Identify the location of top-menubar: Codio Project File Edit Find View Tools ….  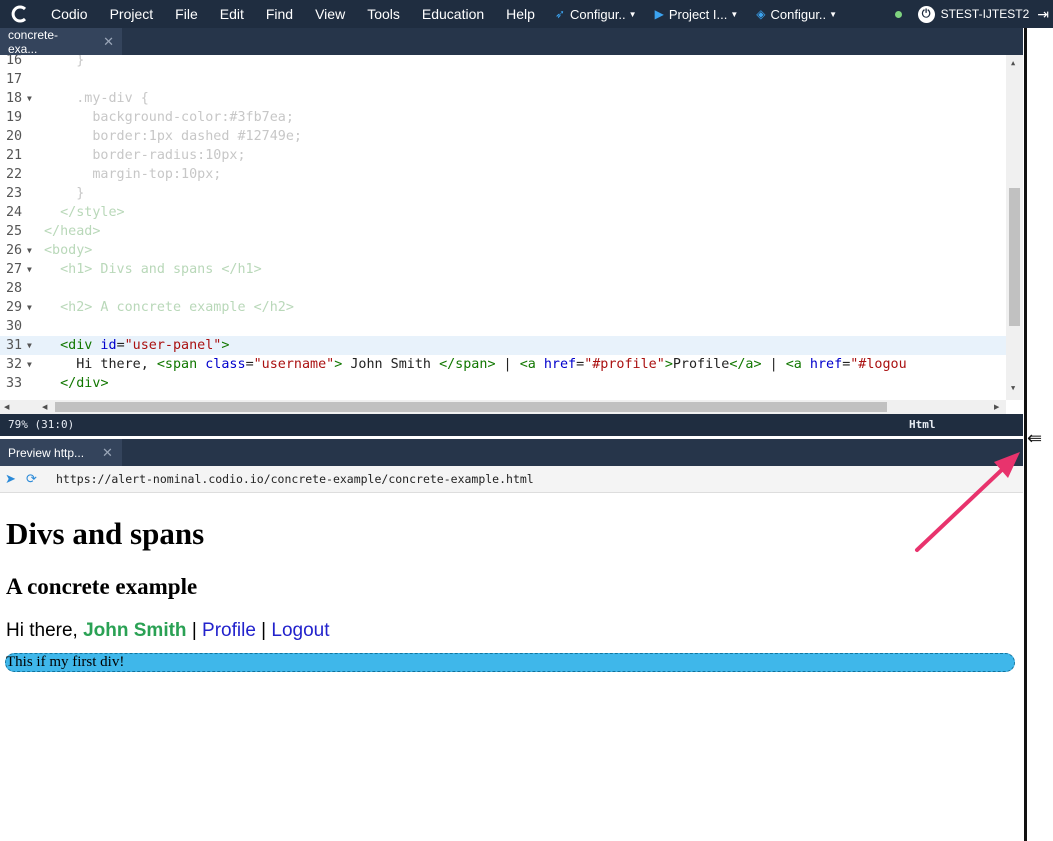
(526, 14).